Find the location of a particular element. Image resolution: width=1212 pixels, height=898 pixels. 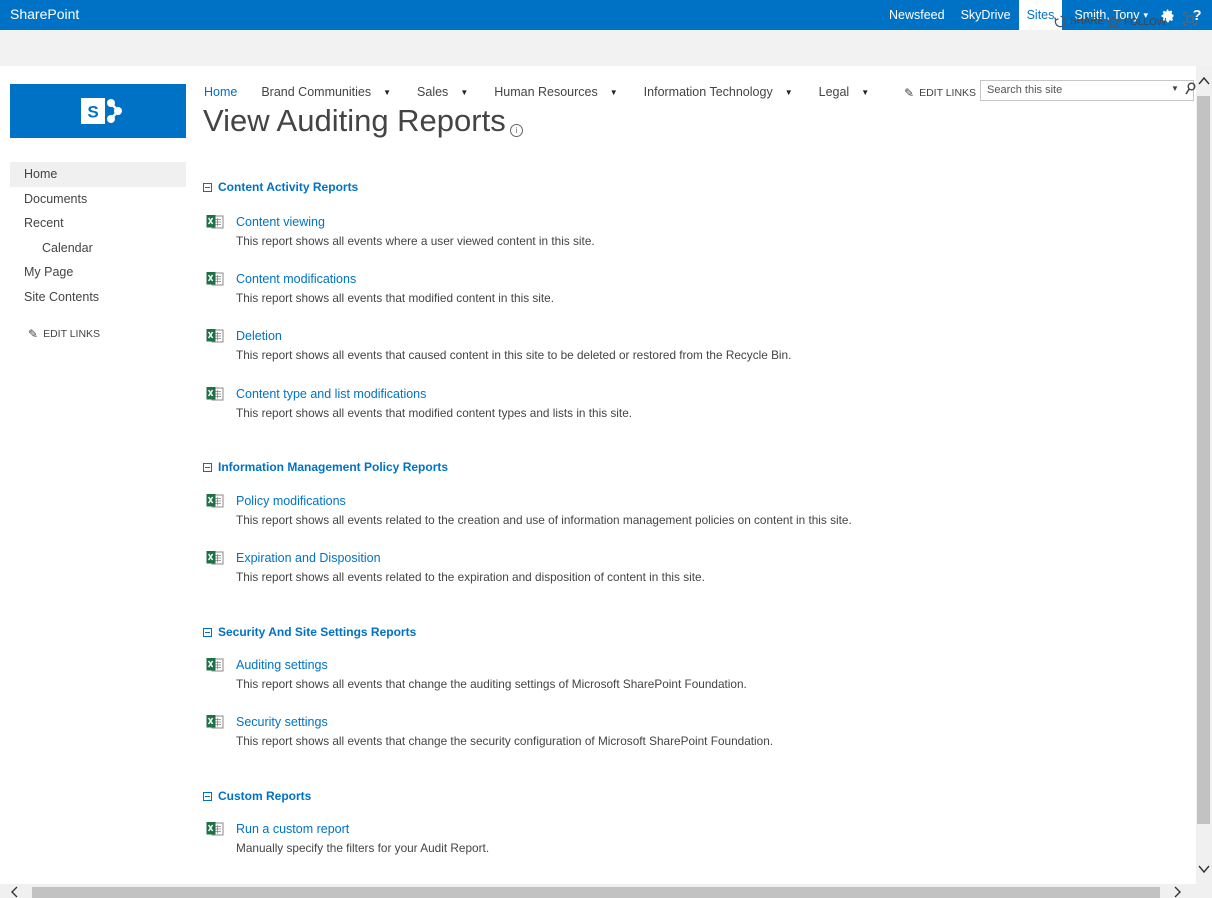

scroll-right-arrow-icon is located at coordinates (1177, 892).